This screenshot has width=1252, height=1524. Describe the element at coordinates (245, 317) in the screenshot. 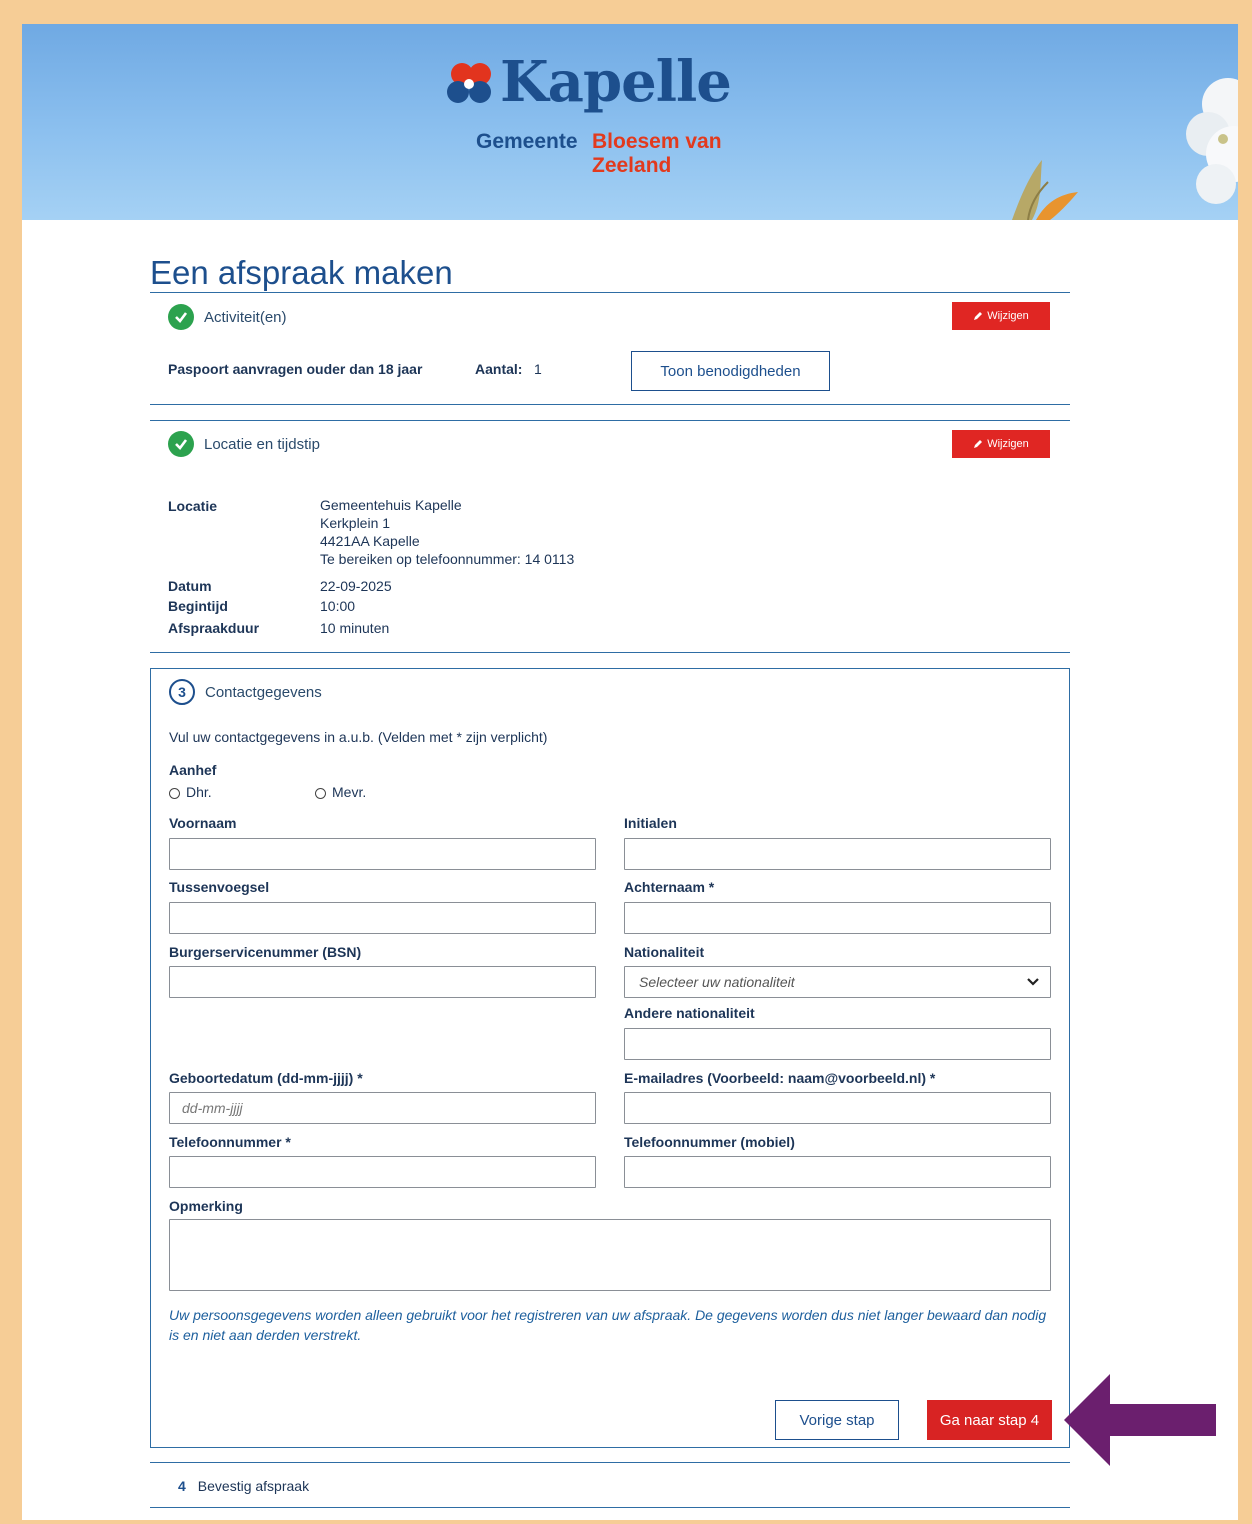

I see `step-title: Activiteit(en)` at that location.